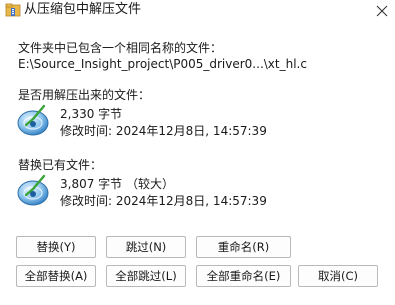  What do you see at coordinates (84, 95) in the screenshot?
I see `replace-question: 是否用解压出来的文件：` at bounding box center [84, 95].